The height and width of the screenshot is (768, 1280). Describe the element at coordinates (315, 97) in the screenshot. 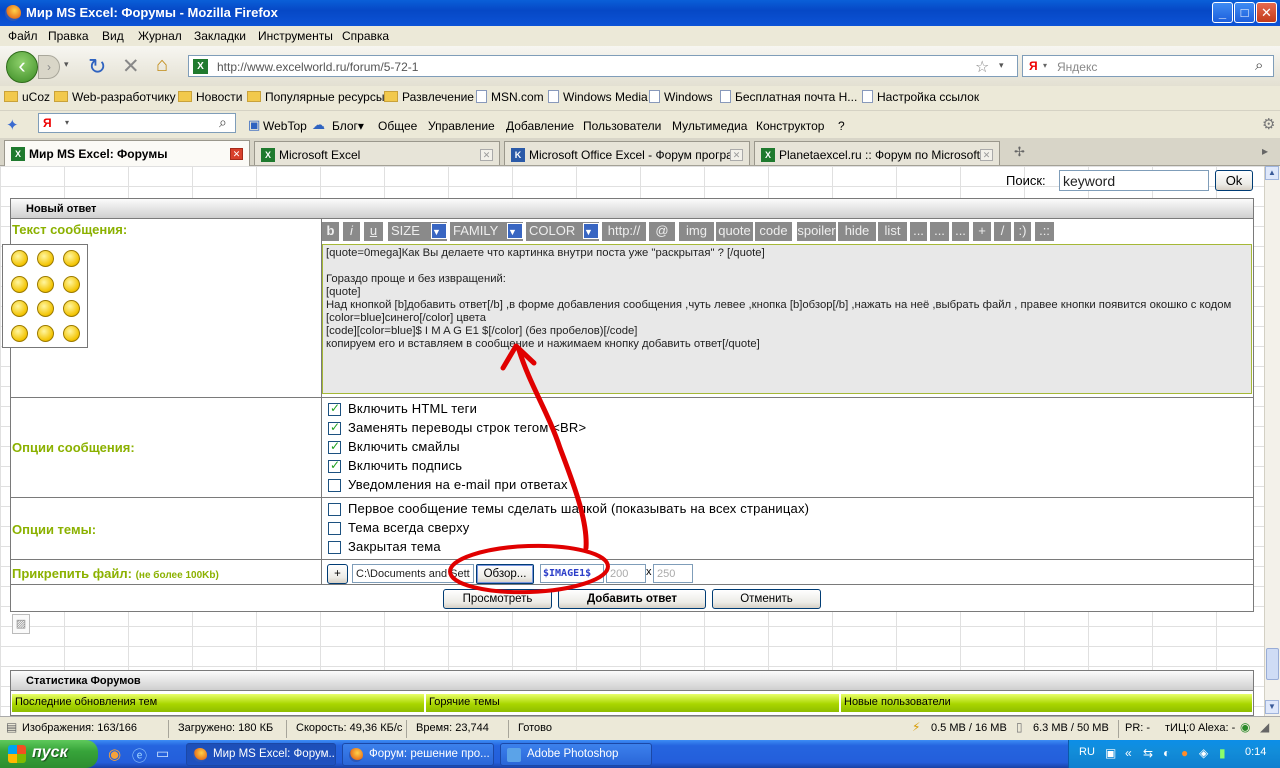

I see `bookmark-popular: Популярные ресурсы` at that location.